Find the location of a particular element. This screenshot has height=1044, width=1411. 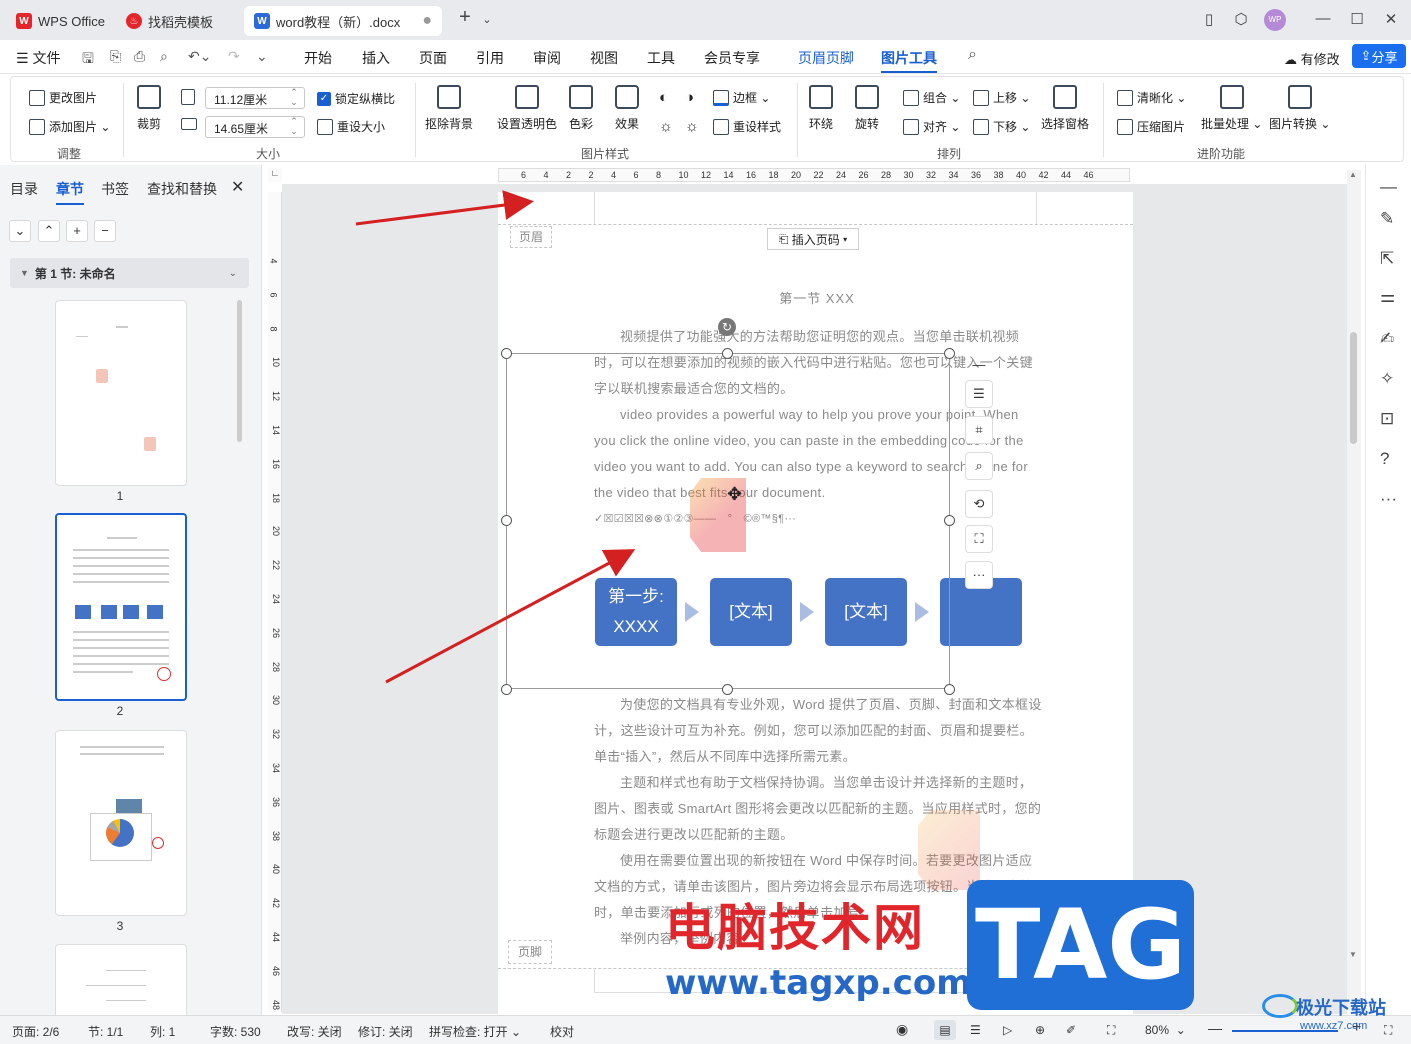

remove-bg-button: 抠除背景 is located at coordinates (449, 108).